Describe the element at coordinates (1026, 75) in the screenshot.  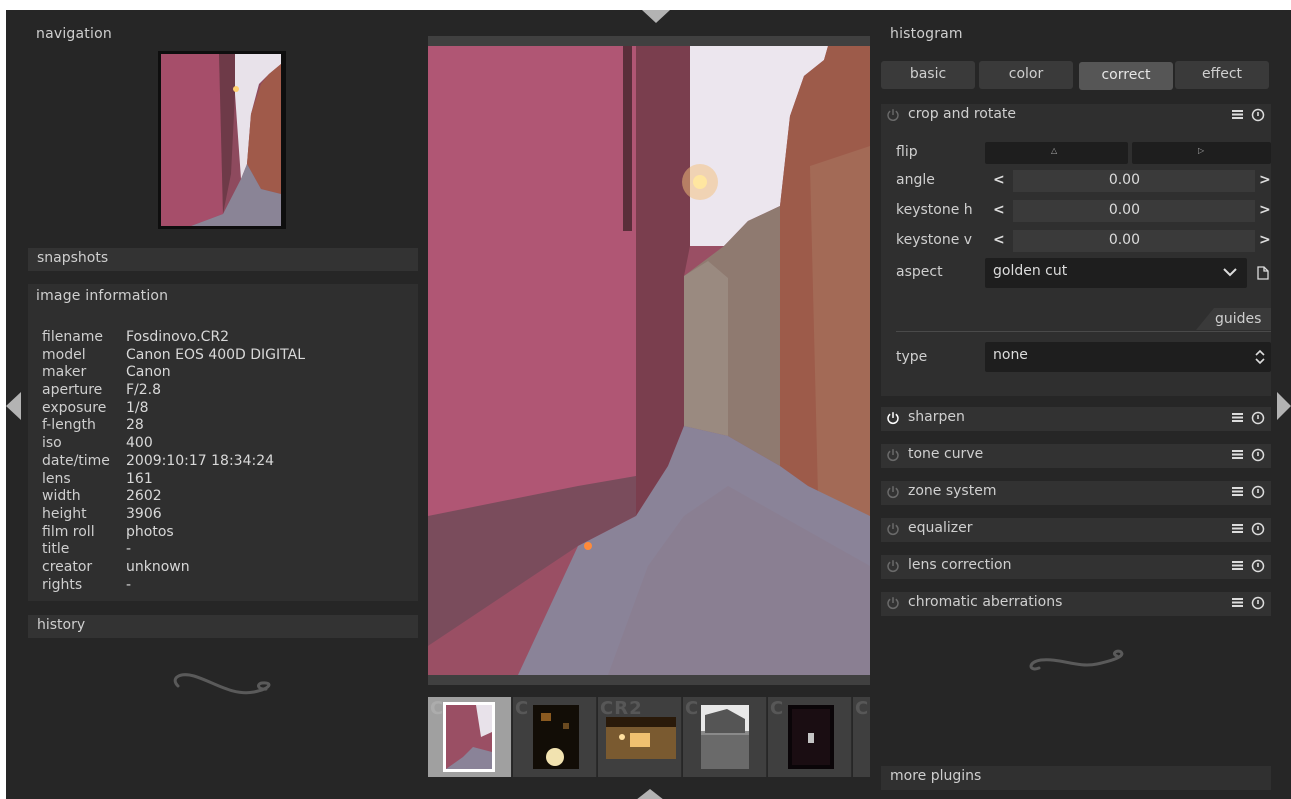
I see `tab-color: color` at that location.